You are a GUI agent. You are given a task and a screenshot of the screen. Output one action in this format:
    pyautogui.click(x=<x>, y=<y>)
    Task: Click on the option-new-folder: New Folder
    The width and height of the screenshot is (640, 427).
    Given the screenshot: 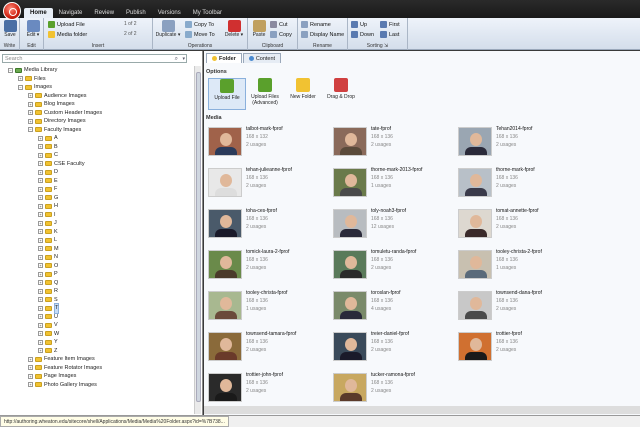 What is the action you would take?
    pyautogui.click(x=303, y=89)
    